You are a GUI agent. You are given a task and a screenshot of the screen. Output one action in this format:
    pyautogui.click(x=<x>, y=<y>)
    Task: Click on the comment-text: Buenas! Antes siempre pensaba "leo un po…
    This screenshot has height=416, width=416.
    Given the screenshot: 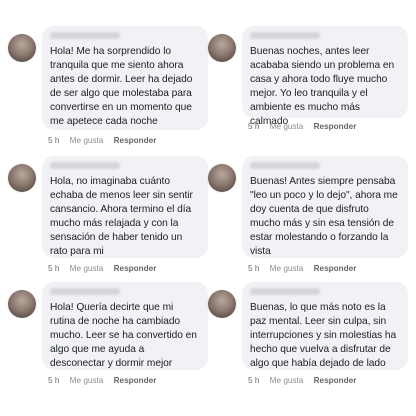 What is the action you would take?
    pyautogui.click(x=324, y=216)
    